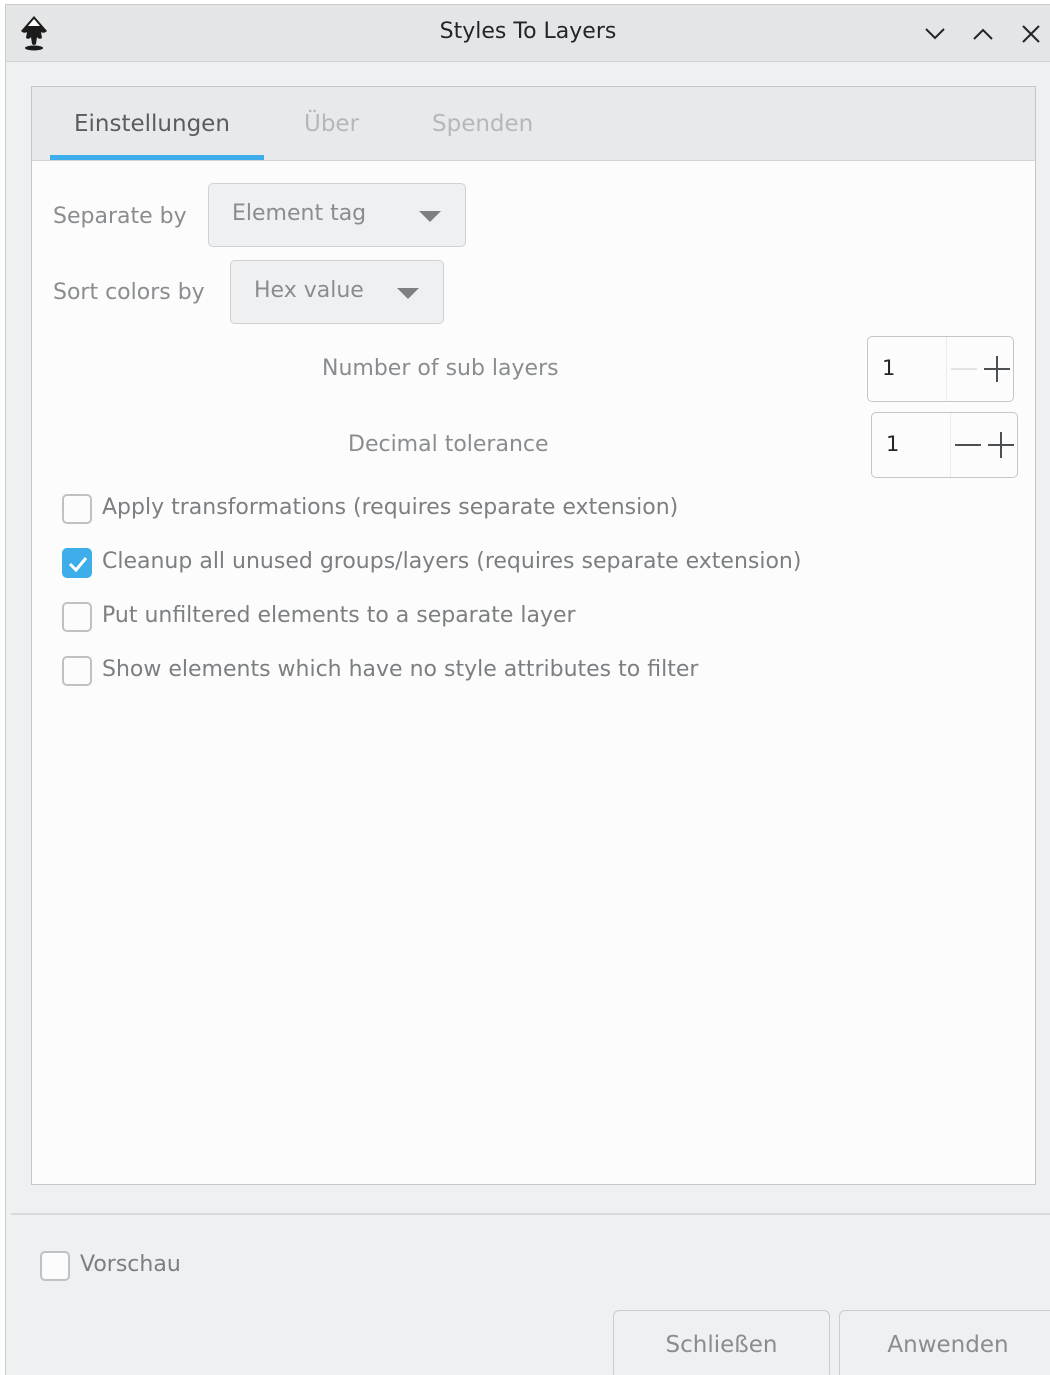 Image resolution: width=1050 pixels, height=1375 pixels. I want to click on sub-layers-value: 1, so click(888, 368).